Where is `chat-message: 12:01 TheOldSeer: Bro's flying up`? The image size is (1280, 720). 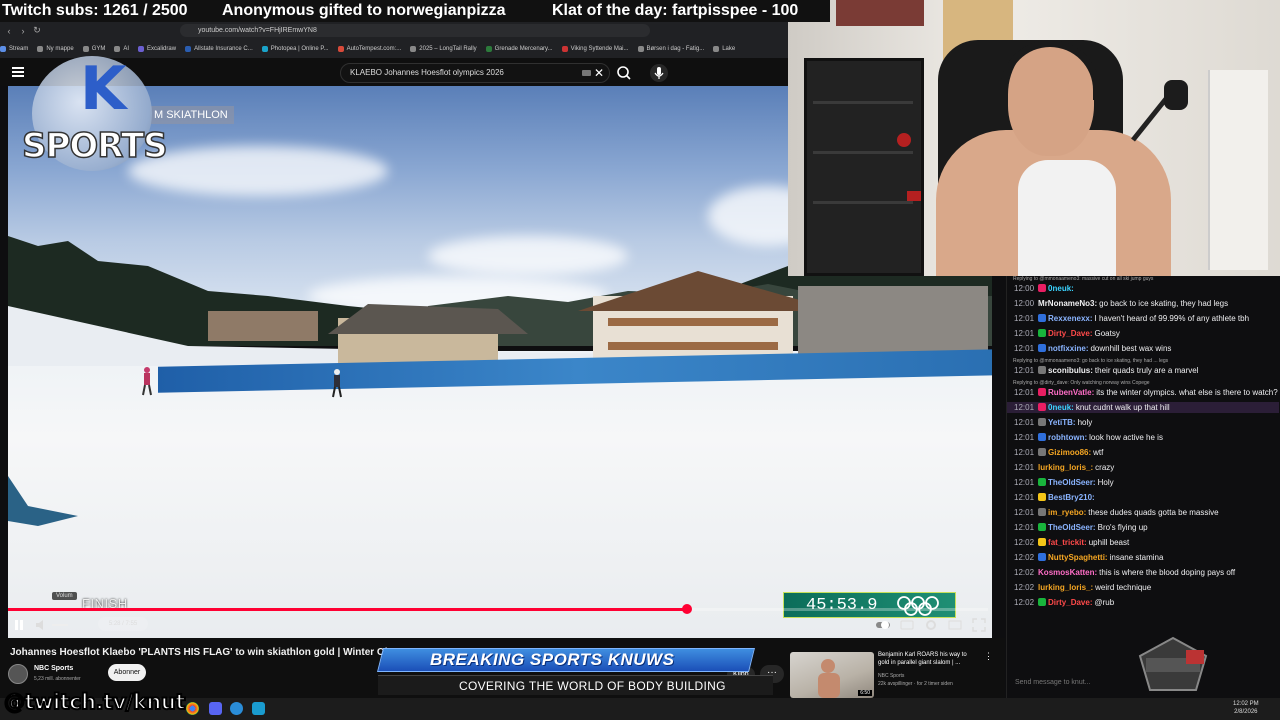
chat-message: 12:01 TheOldSeer: Bro's flying up is located at coordinates (1146, 527).